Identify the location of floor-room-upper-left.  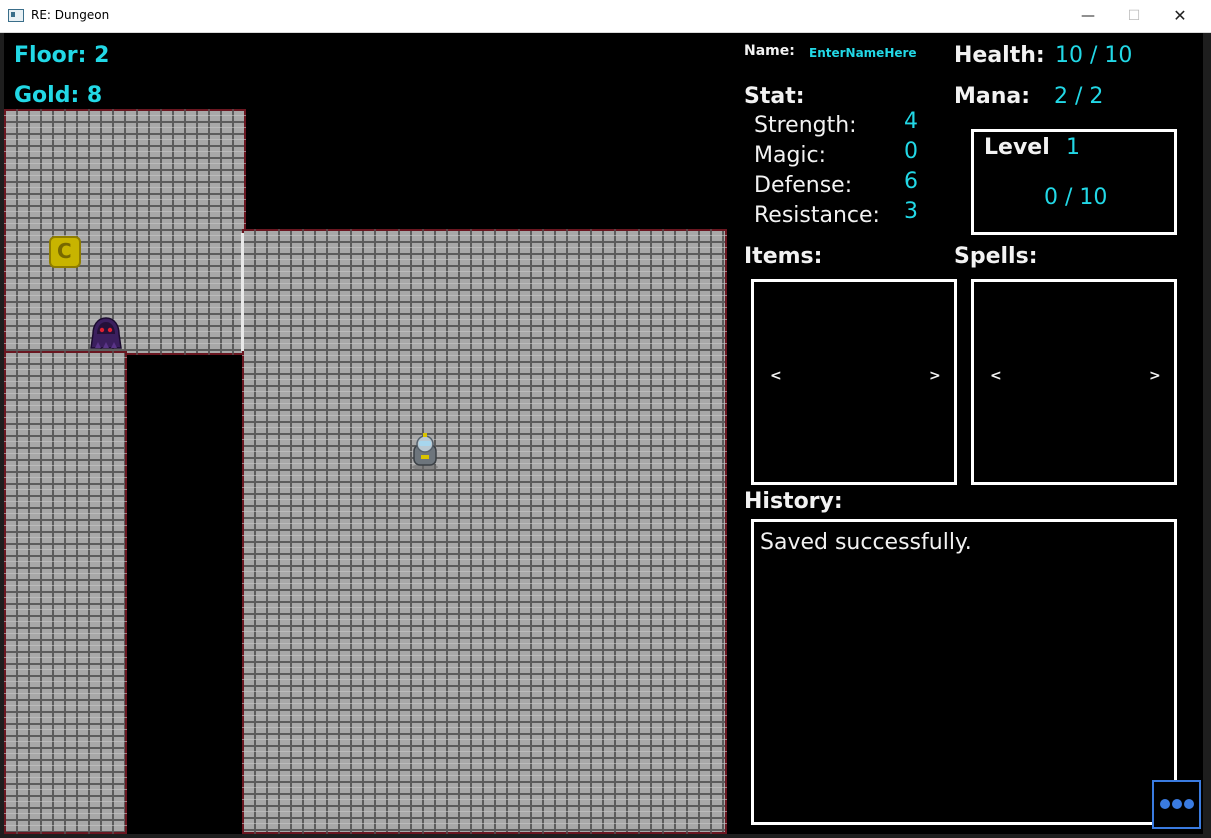
(125, 232).